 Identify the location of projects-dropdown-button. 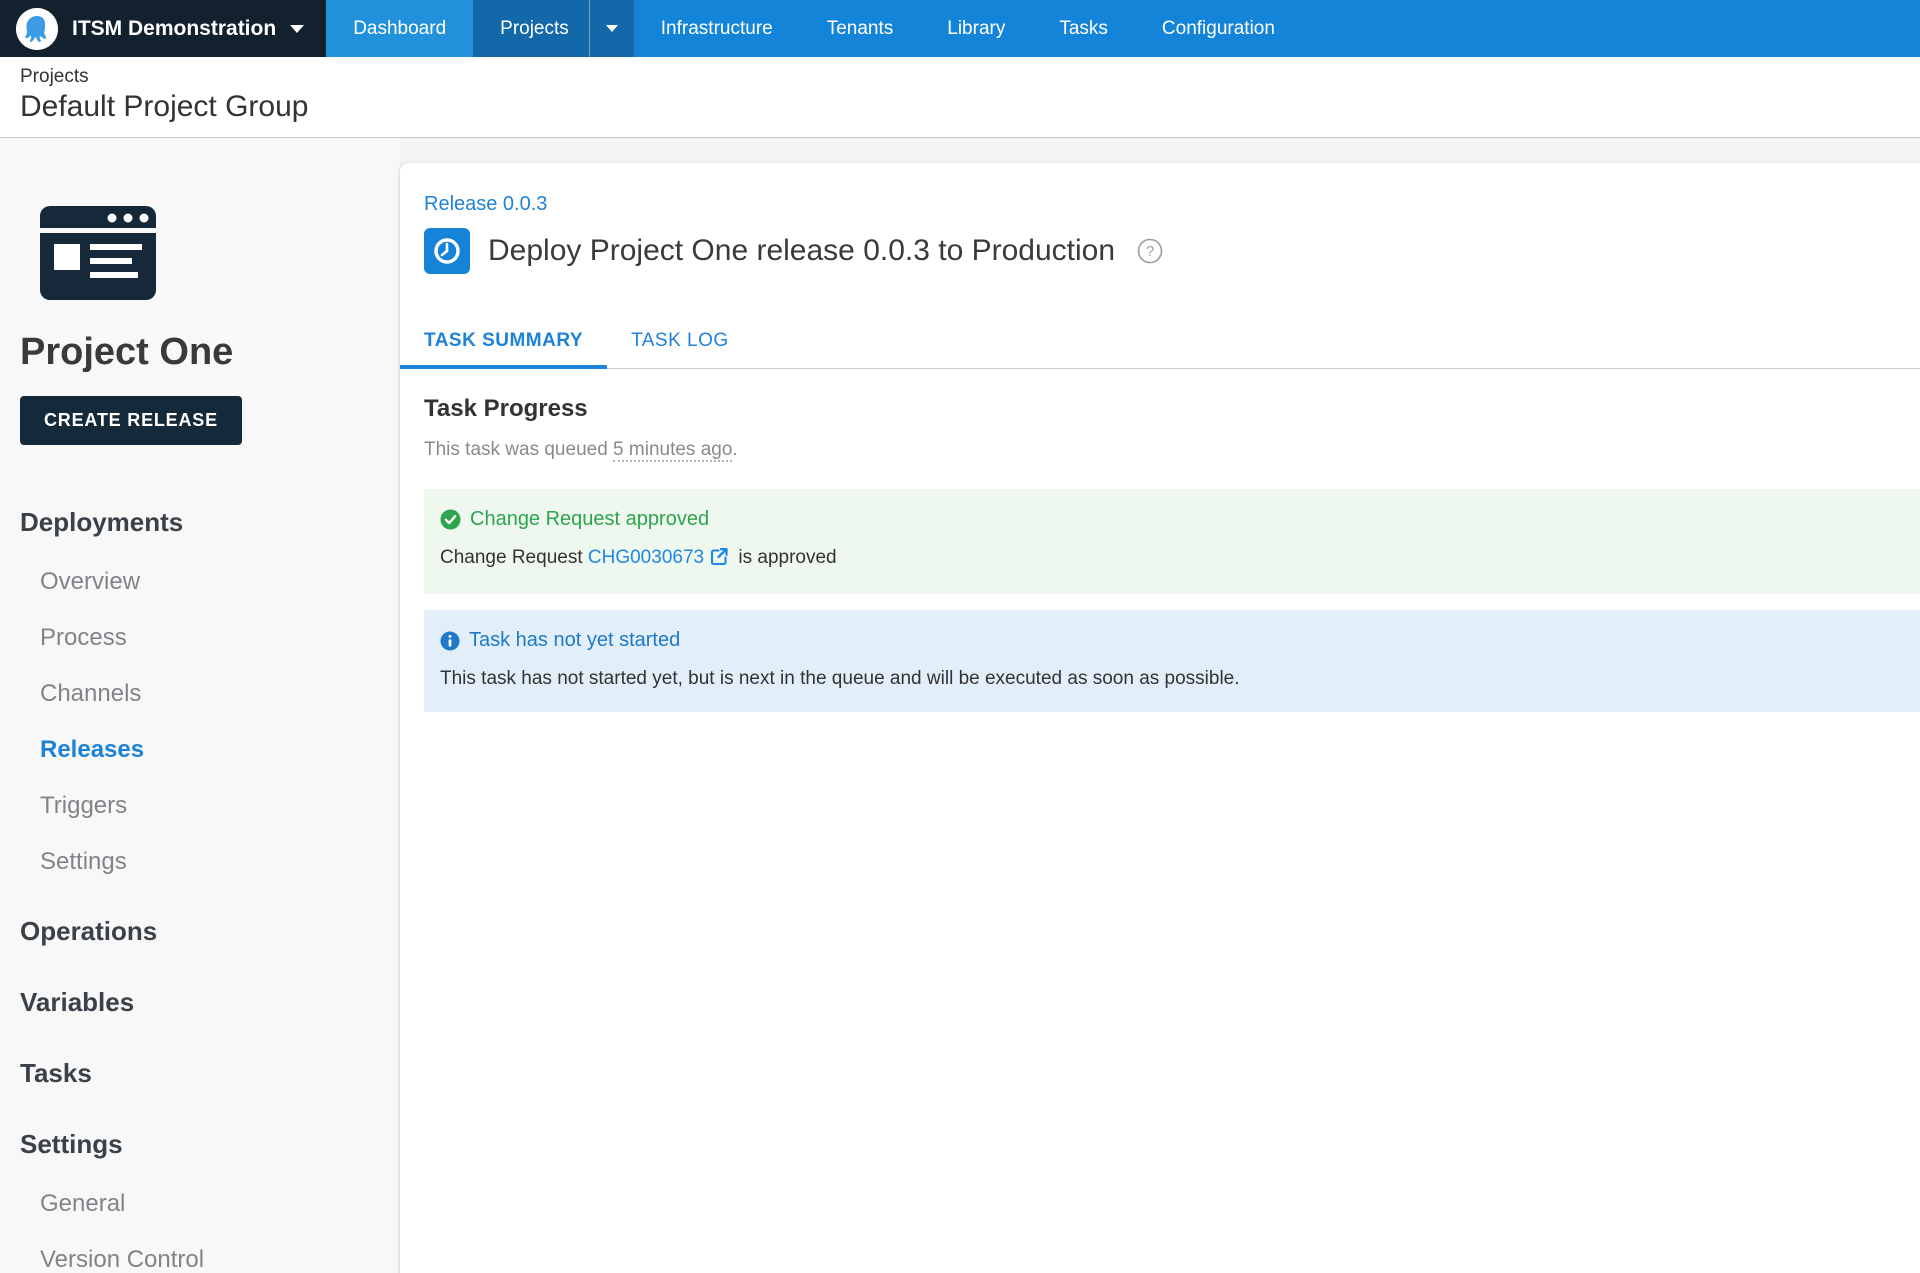
(611, 28).